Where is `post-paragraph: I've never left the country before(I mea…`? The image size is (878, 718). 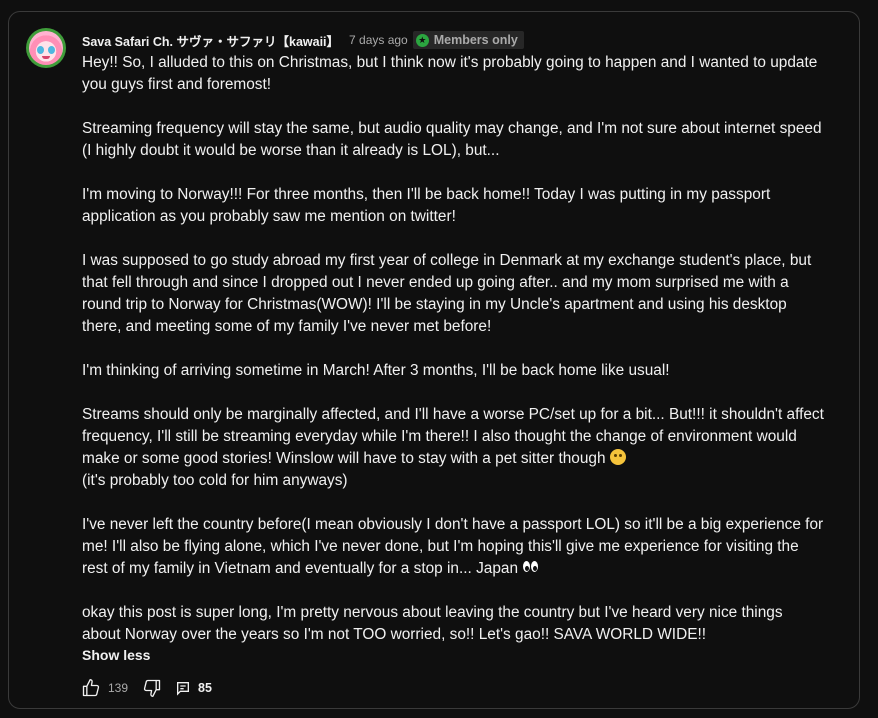 post-paragraph: I've never left the country before(I mea… is located at coordinates (453, 546).